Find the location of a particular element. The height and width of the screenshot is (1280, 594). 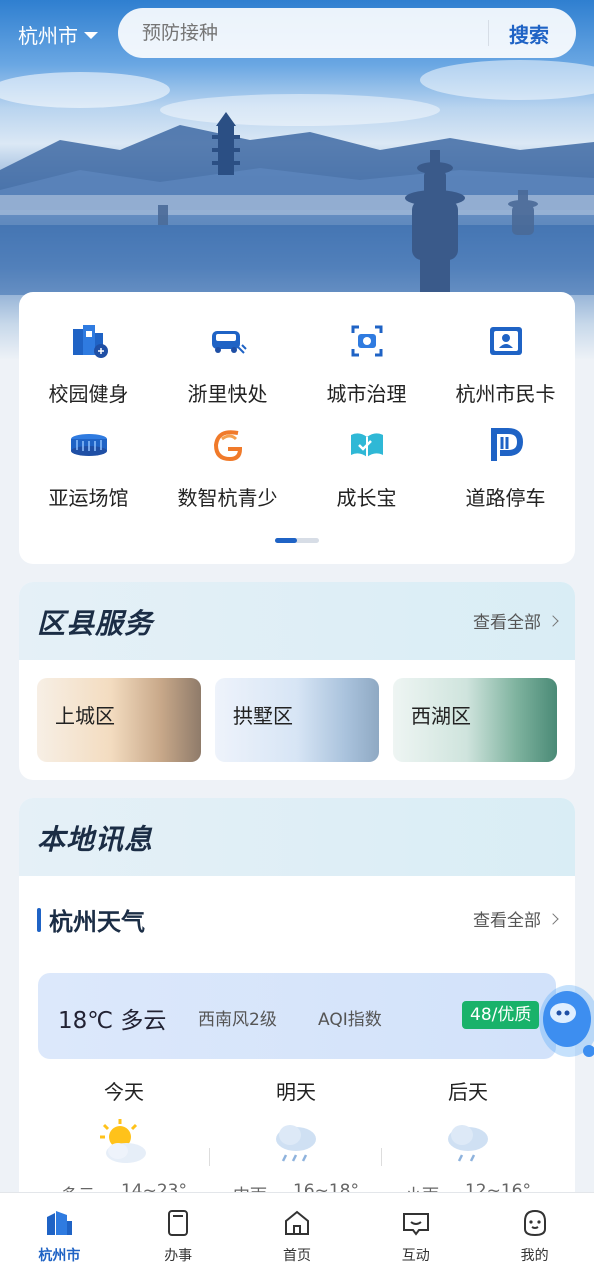

service-road-parking: 道路停车 is located at coordinates (505, 469).